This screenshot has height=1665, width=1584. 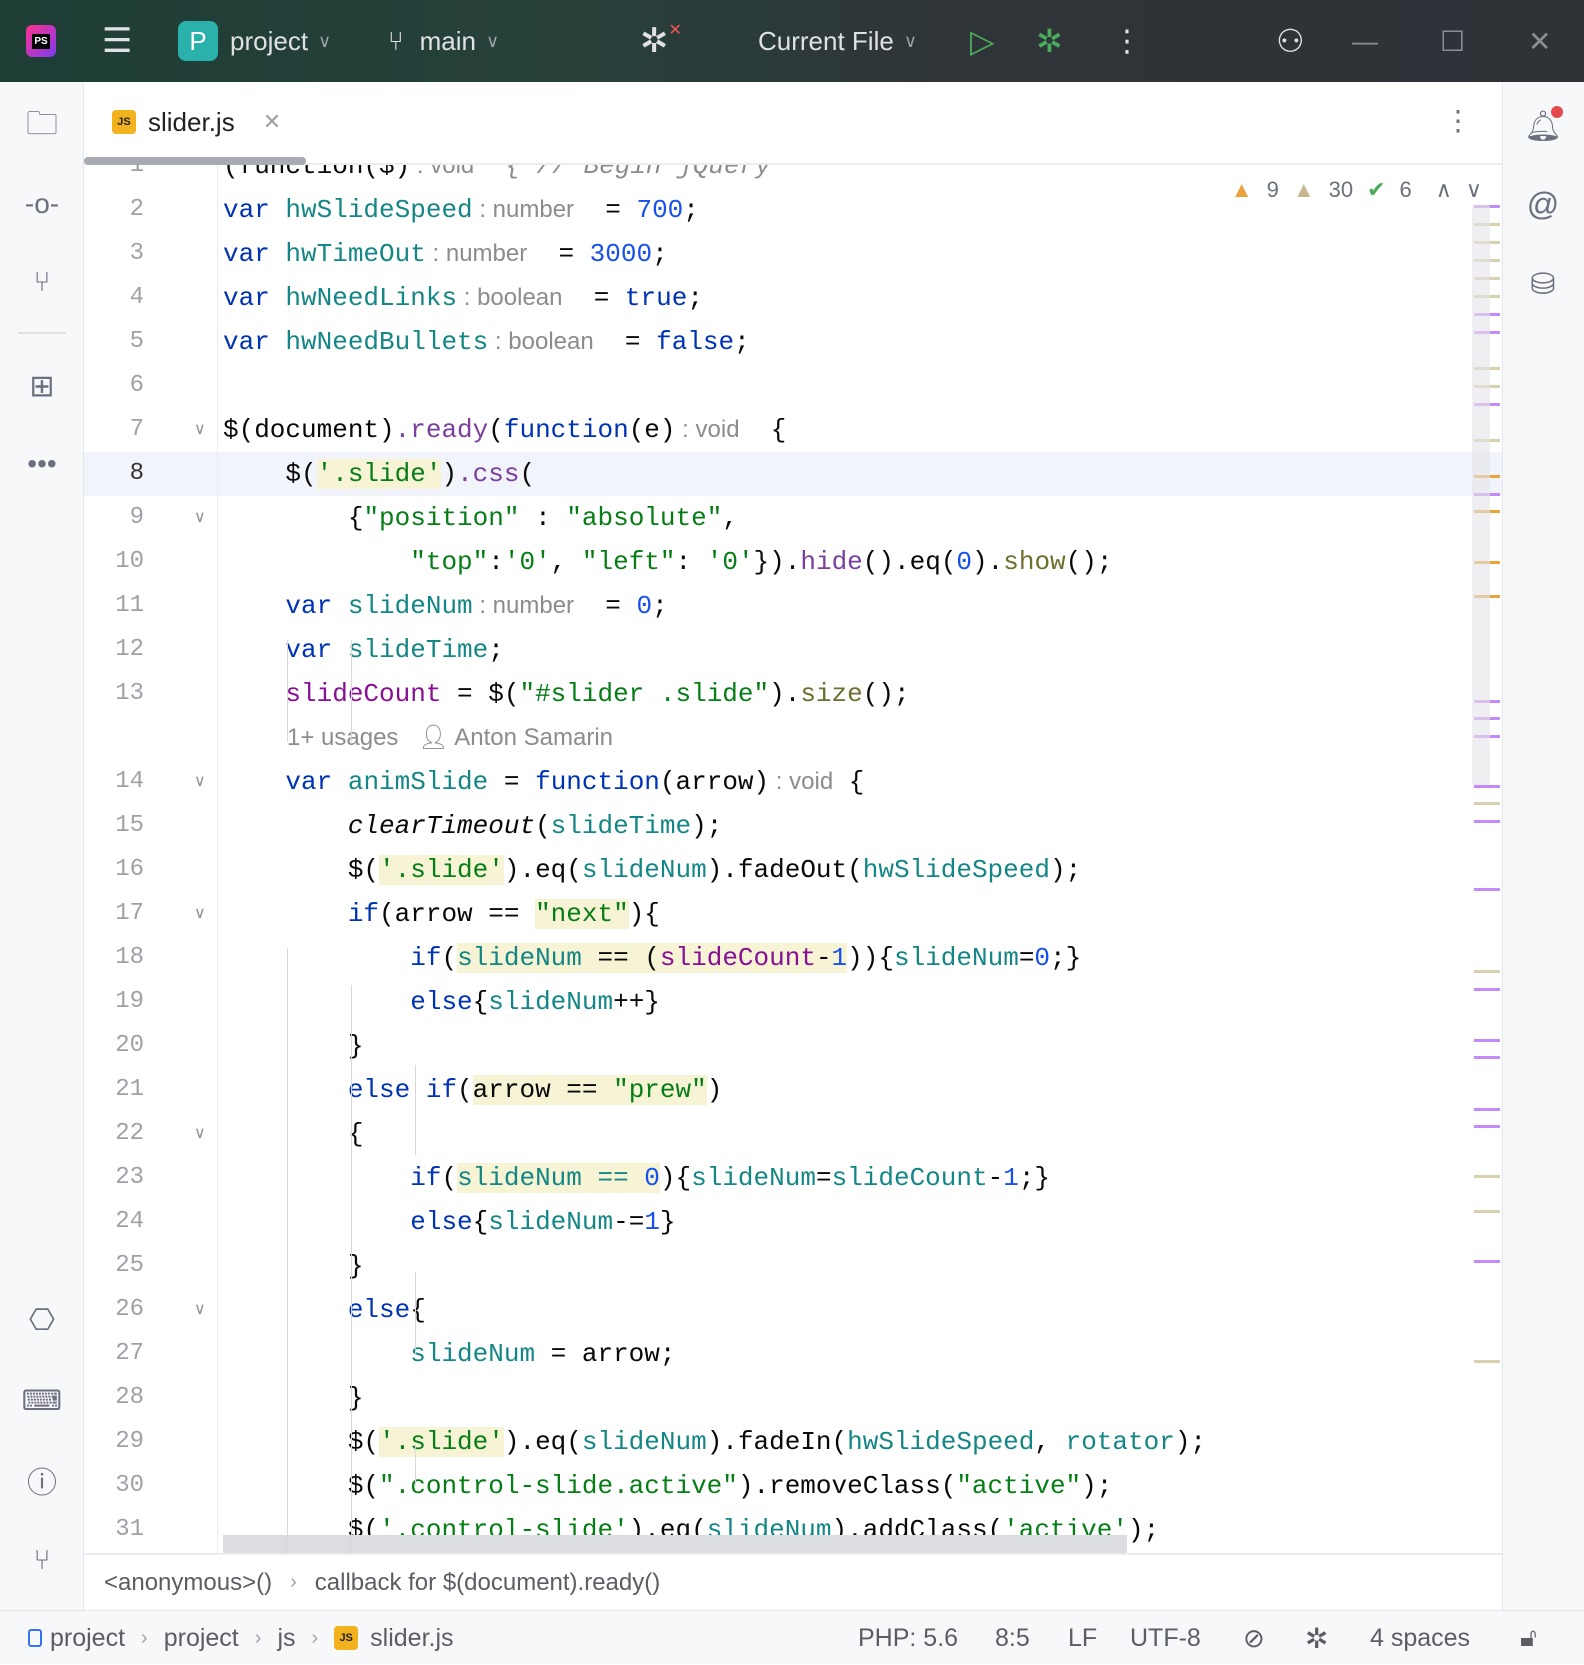 I want to click on line-number: 30, so click(x=114, y=1486).